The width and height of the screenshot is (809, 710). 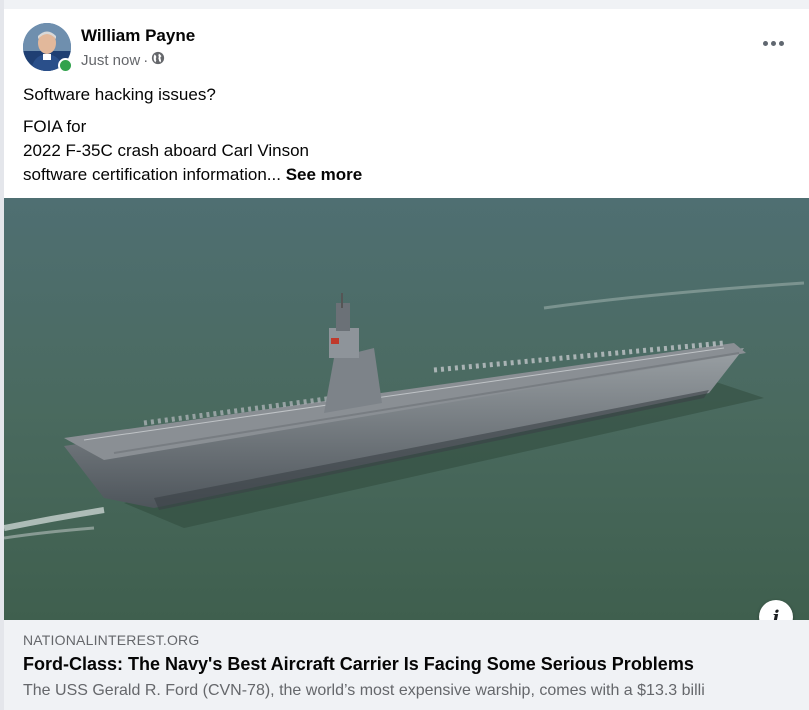 What do you see at coordinates (110, 60) in the screenshot?
I see `post-timestamp: Just now` at bounding box center [110, 60].